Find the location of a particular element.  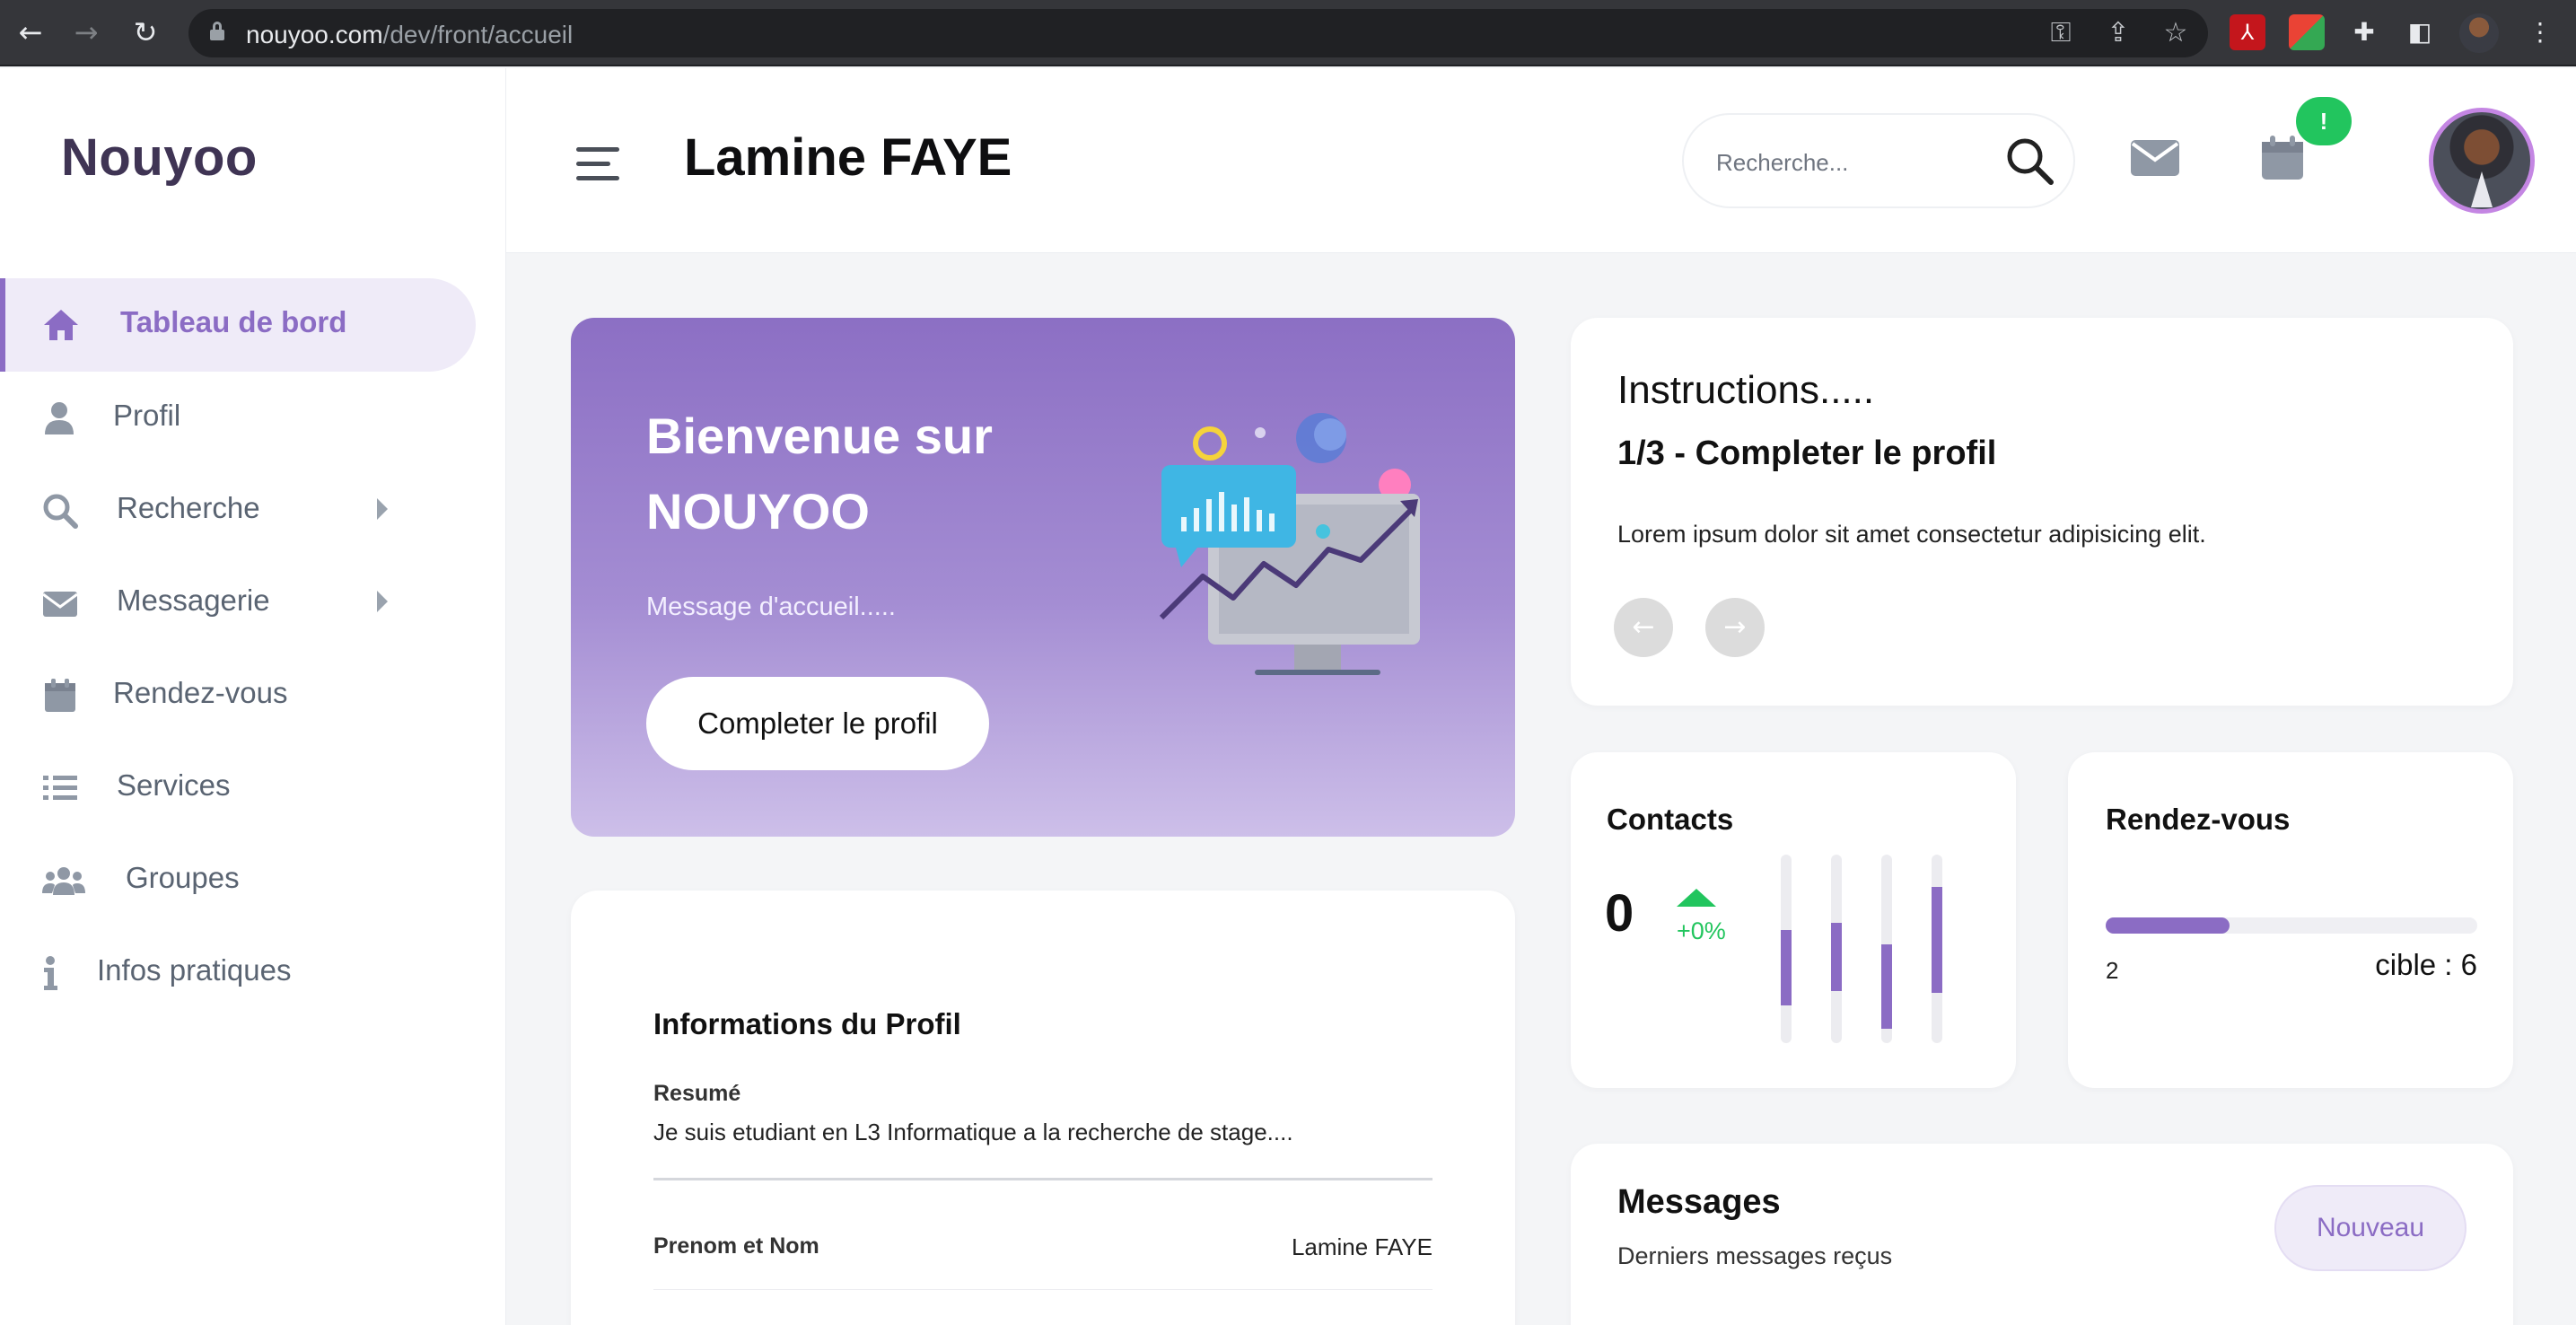

rendezvous-target: cible : 6 is located at coordinates (2426, 964).